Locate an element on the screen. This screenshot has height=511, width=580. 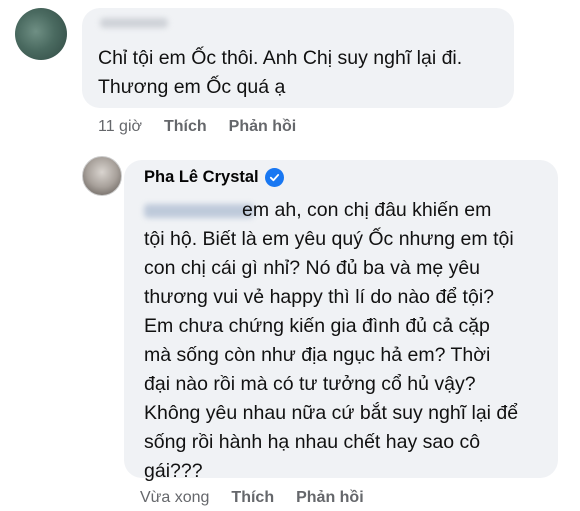
author-avatar is located at coordinates (102, 176).